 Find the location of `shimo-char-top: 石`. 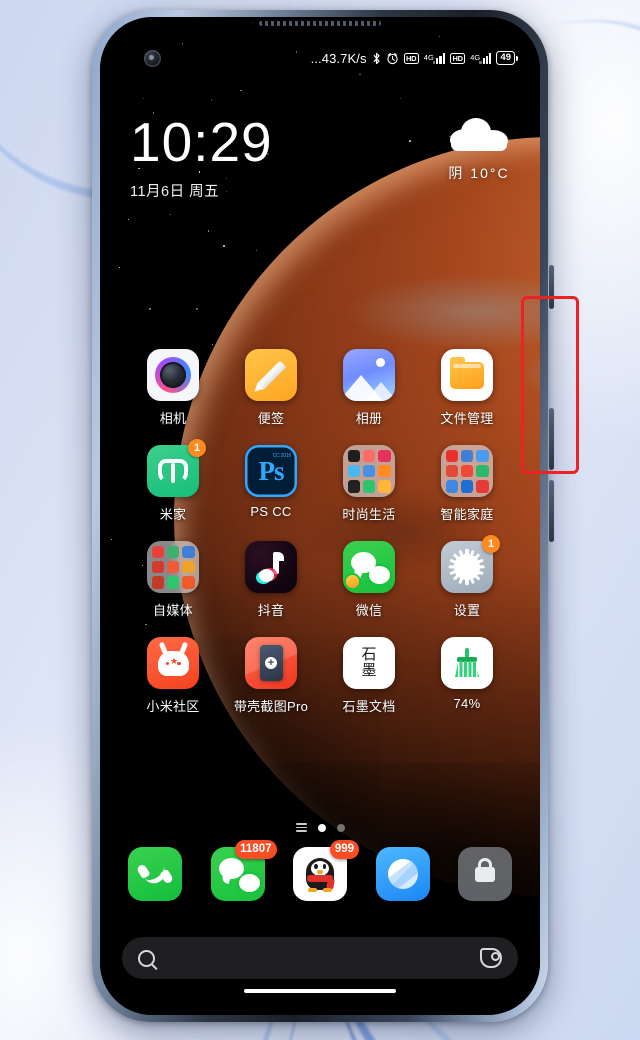

shimo-char-top: 石 is located at coordinates (369, 654).